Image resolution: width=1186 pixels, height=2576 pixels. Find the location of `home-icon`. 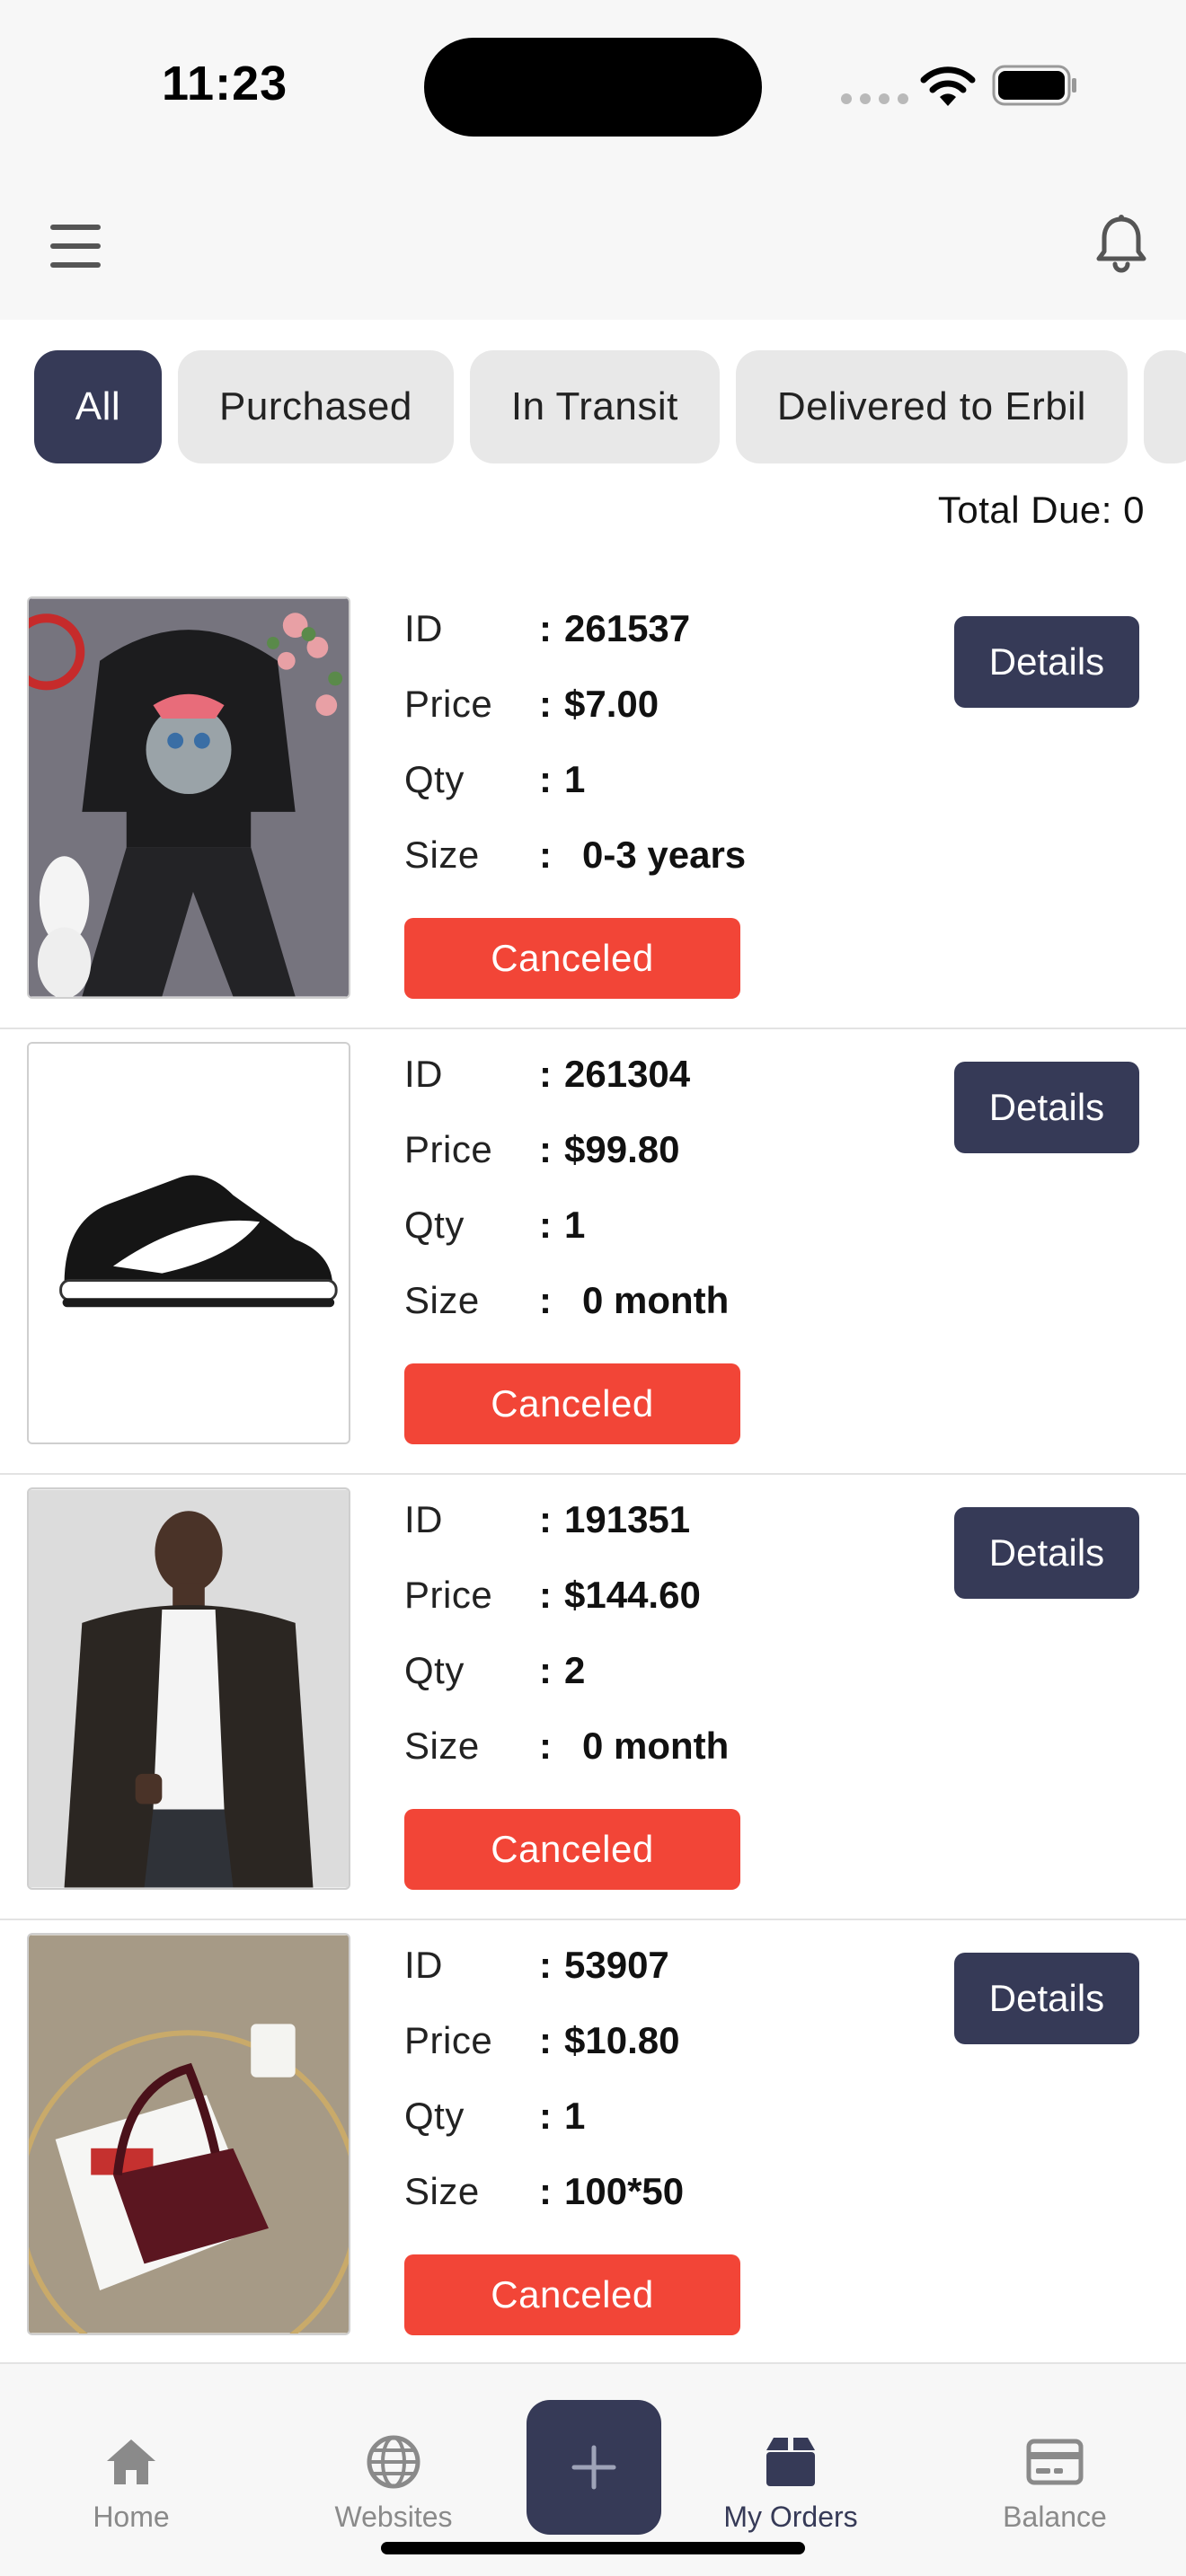

home-icon is located at coordinates (131, 2461).